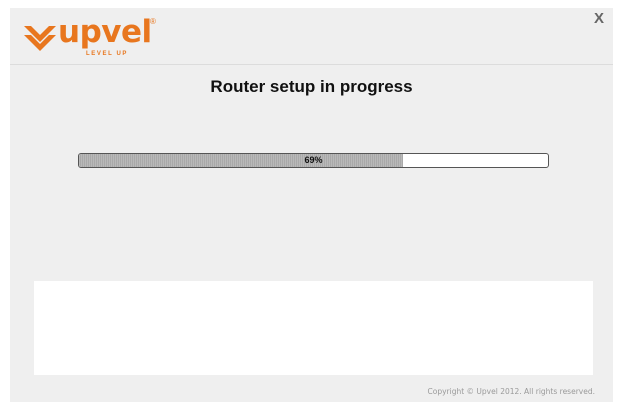 This screenshot has width=617, height=403. Describe the element at coordinates (311, 86) in the screenshot. I see `page-title: Router setup in progress` at that location.